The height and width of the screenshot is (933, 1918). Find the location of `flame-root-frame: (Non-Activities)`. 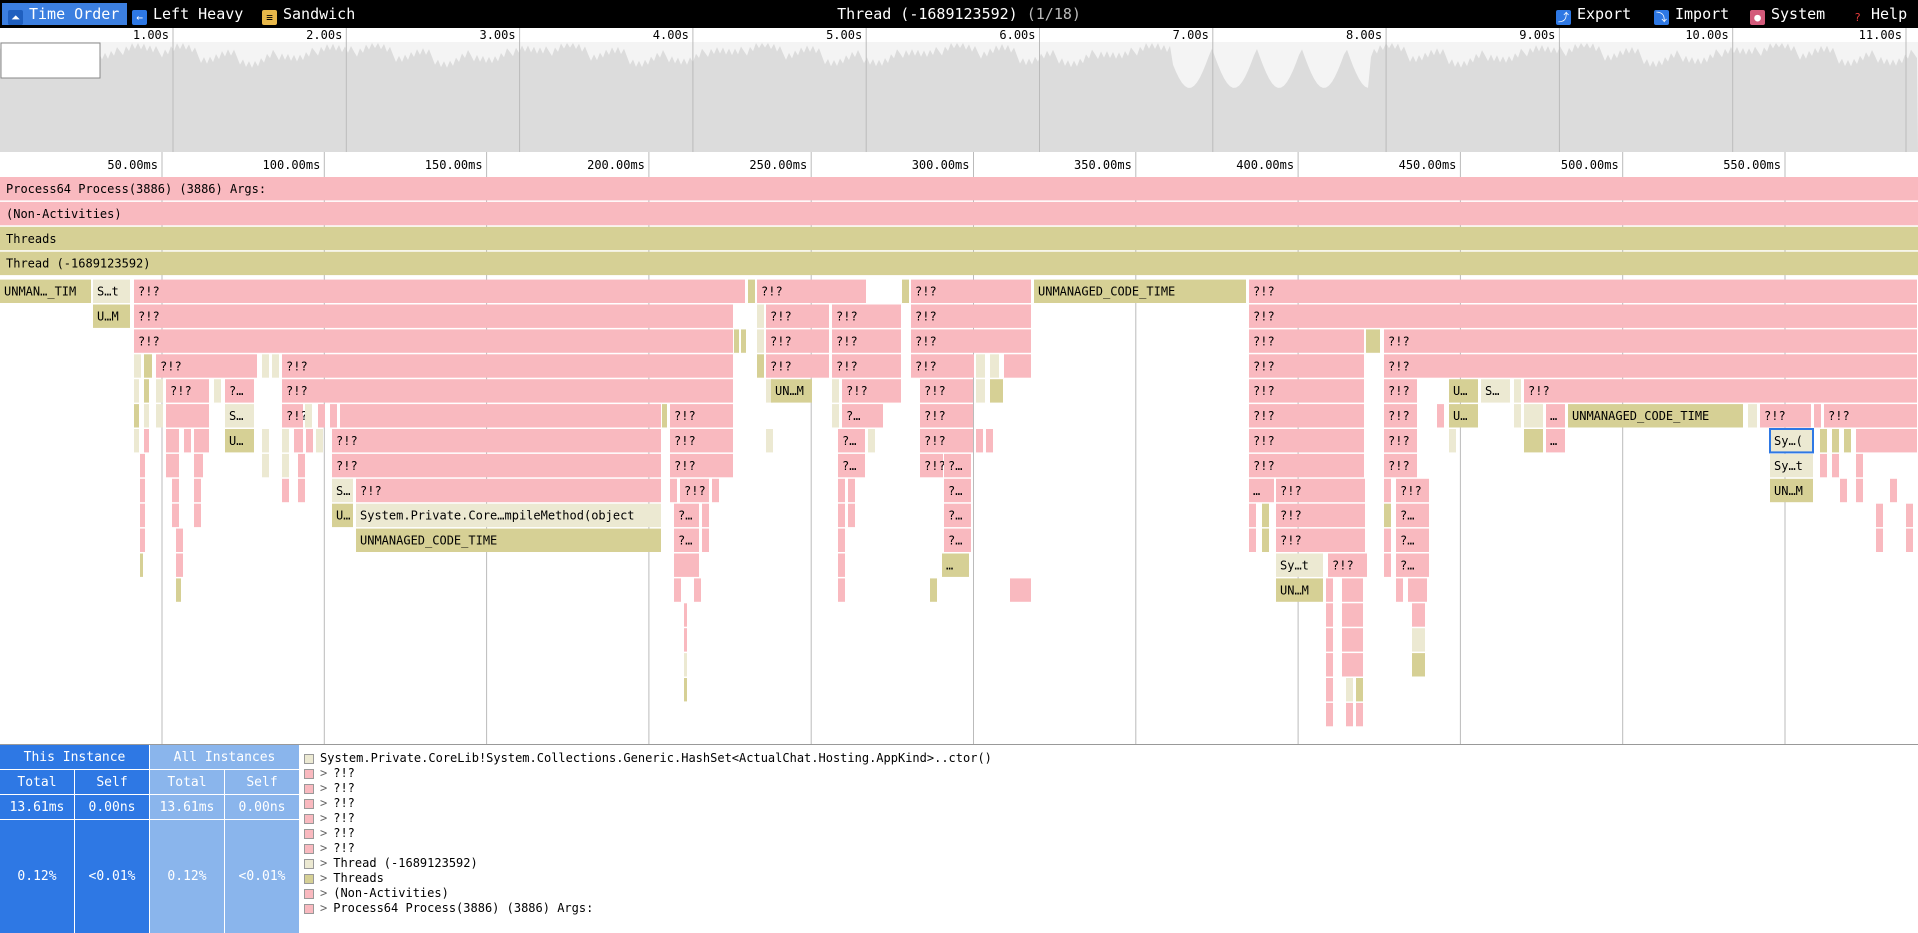

flame-root-frame: (Non-Activities) is located at coordinates (959, 213).